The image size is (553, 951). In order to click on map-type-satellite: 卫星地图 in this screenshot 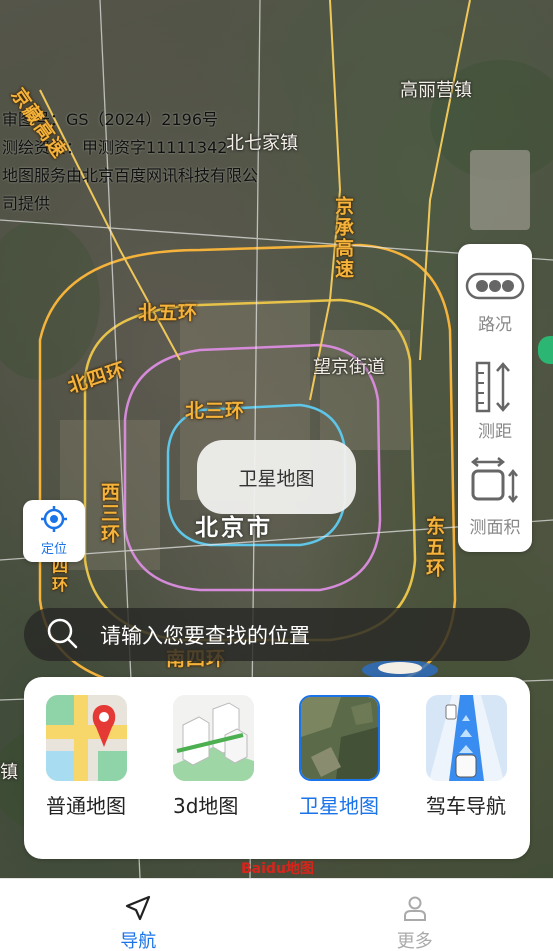, I will do `click(341, 758)`.